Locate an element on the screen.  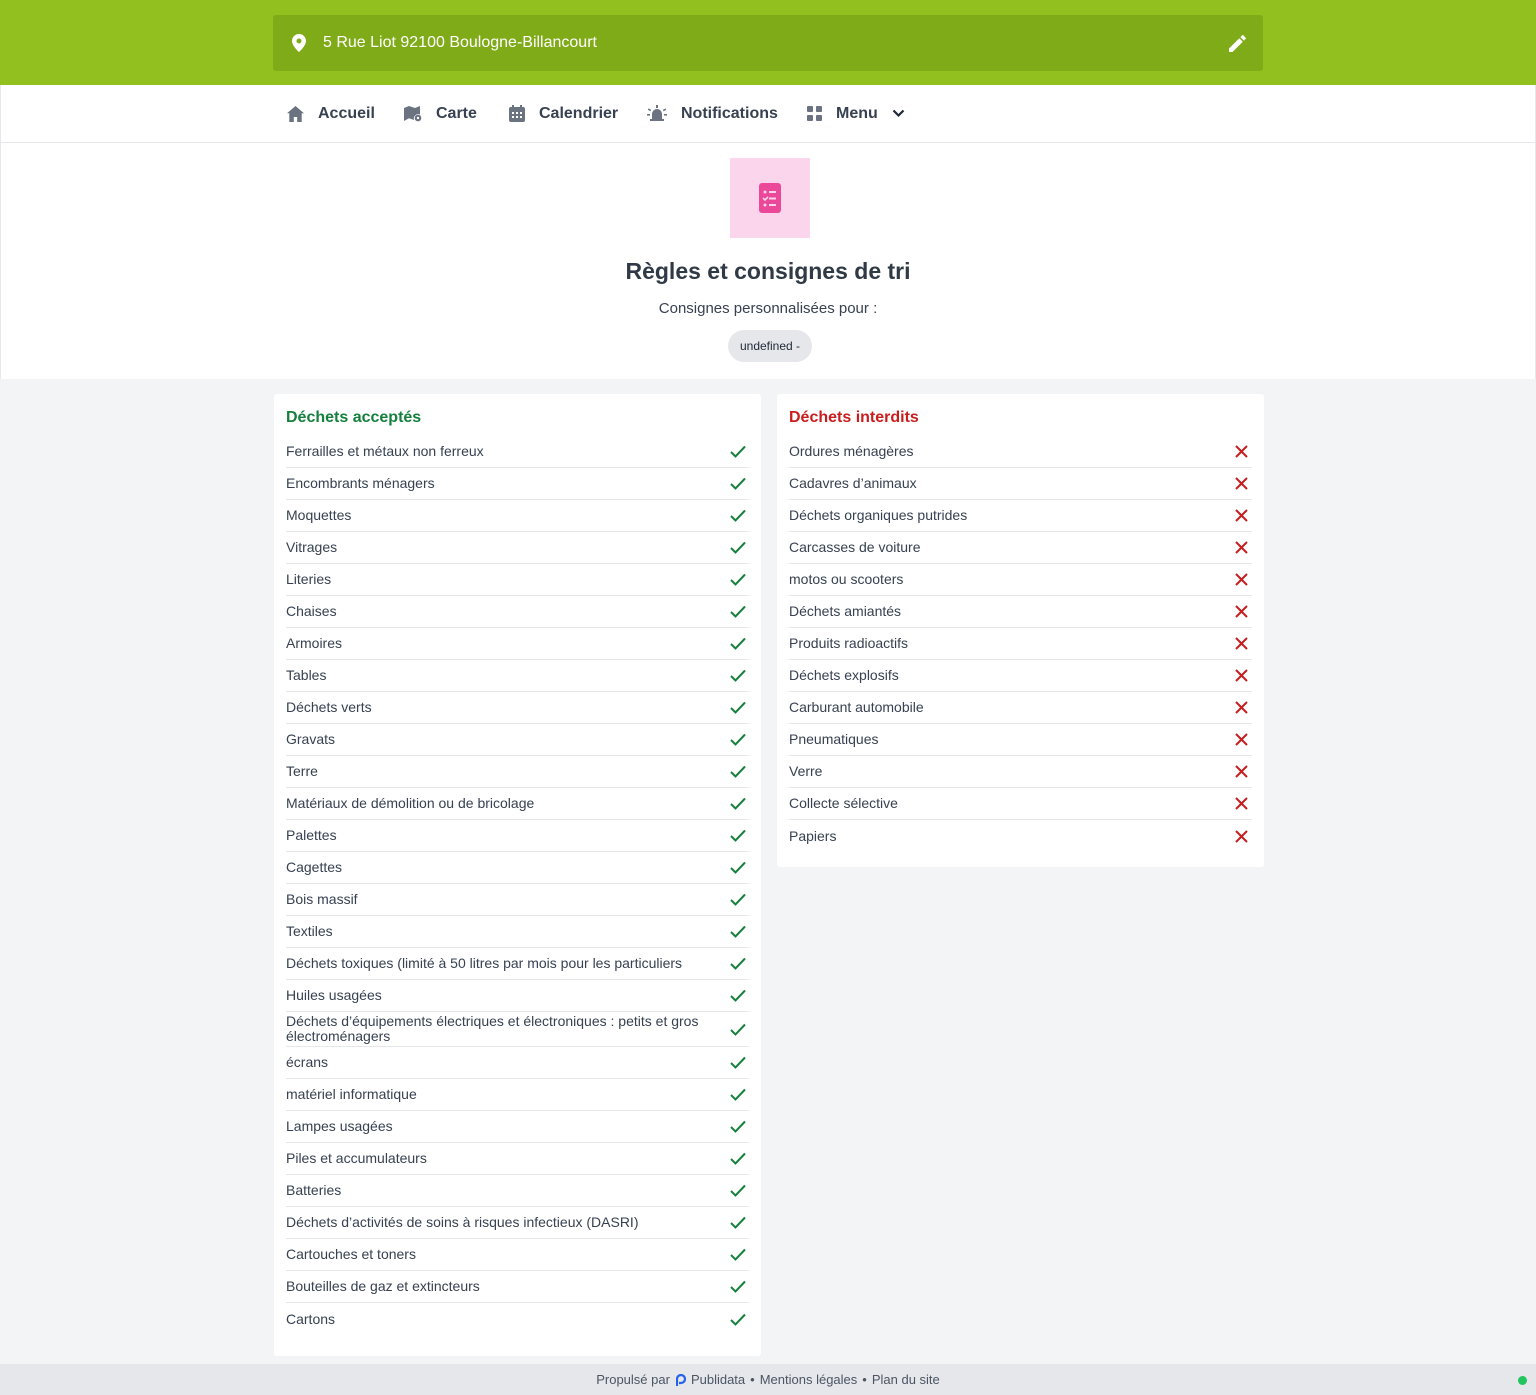
nav-item-notifications: Notifications is located at coordinates (712, 113).